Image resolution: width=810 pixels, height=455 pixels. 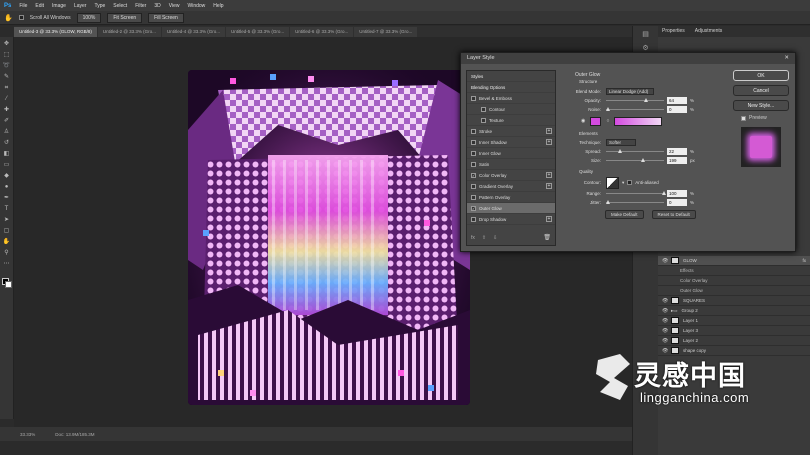 I want to click on fit-screen-button: Fit Screen, so click(x=125, y=17).